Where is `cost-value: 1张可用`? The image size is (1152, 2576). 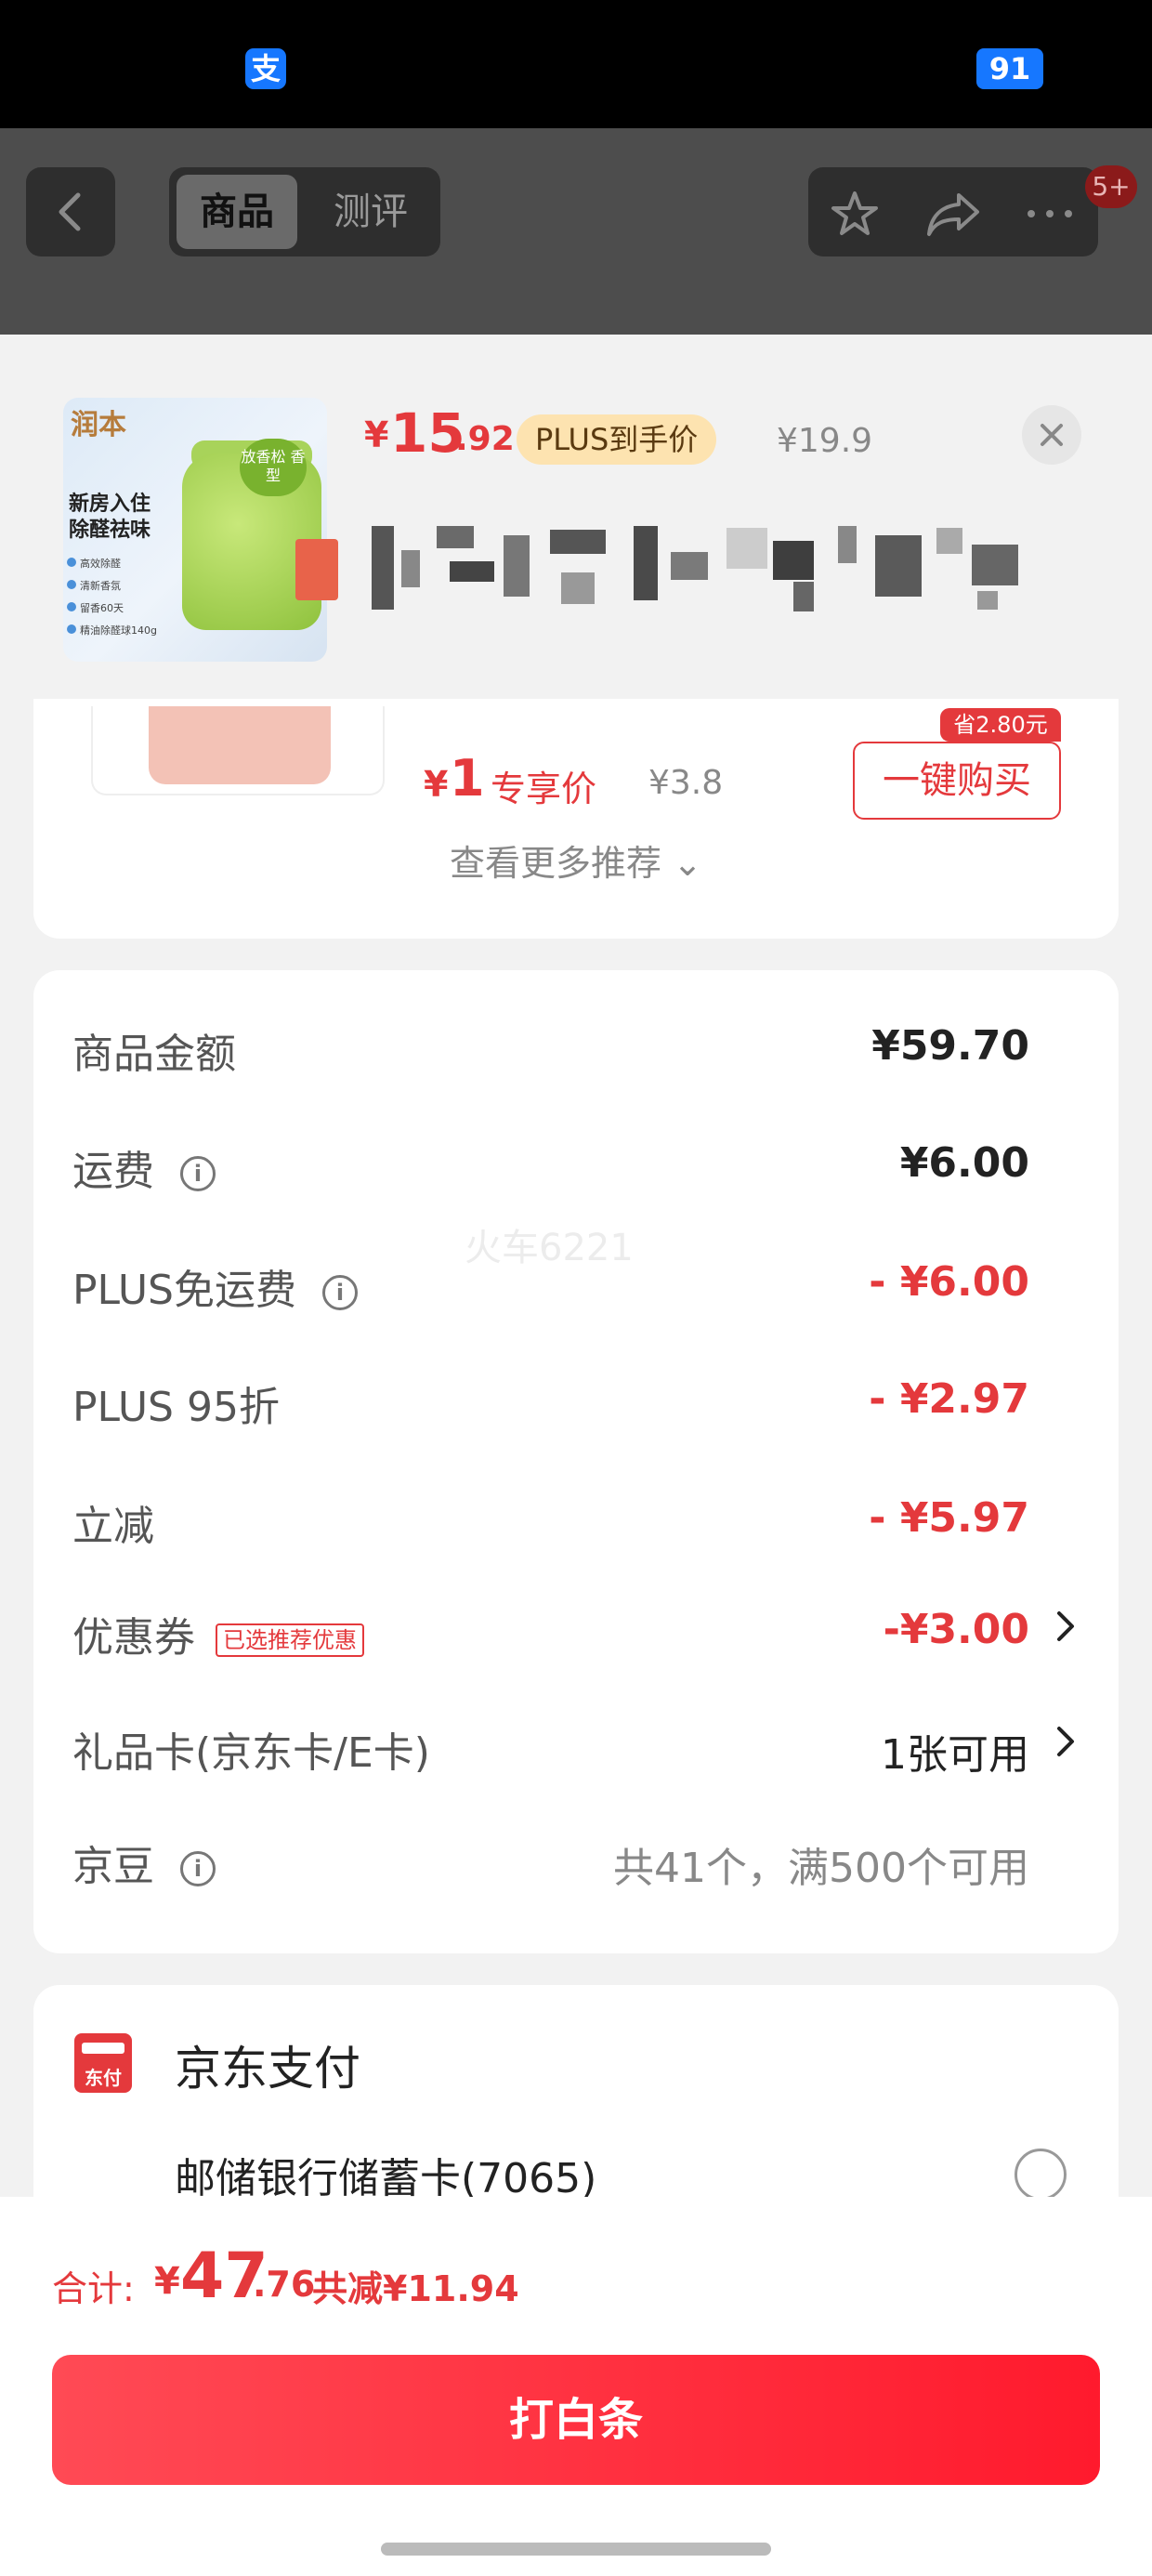 cost-value: 1张可用 is located at coordinates (955, 1755).